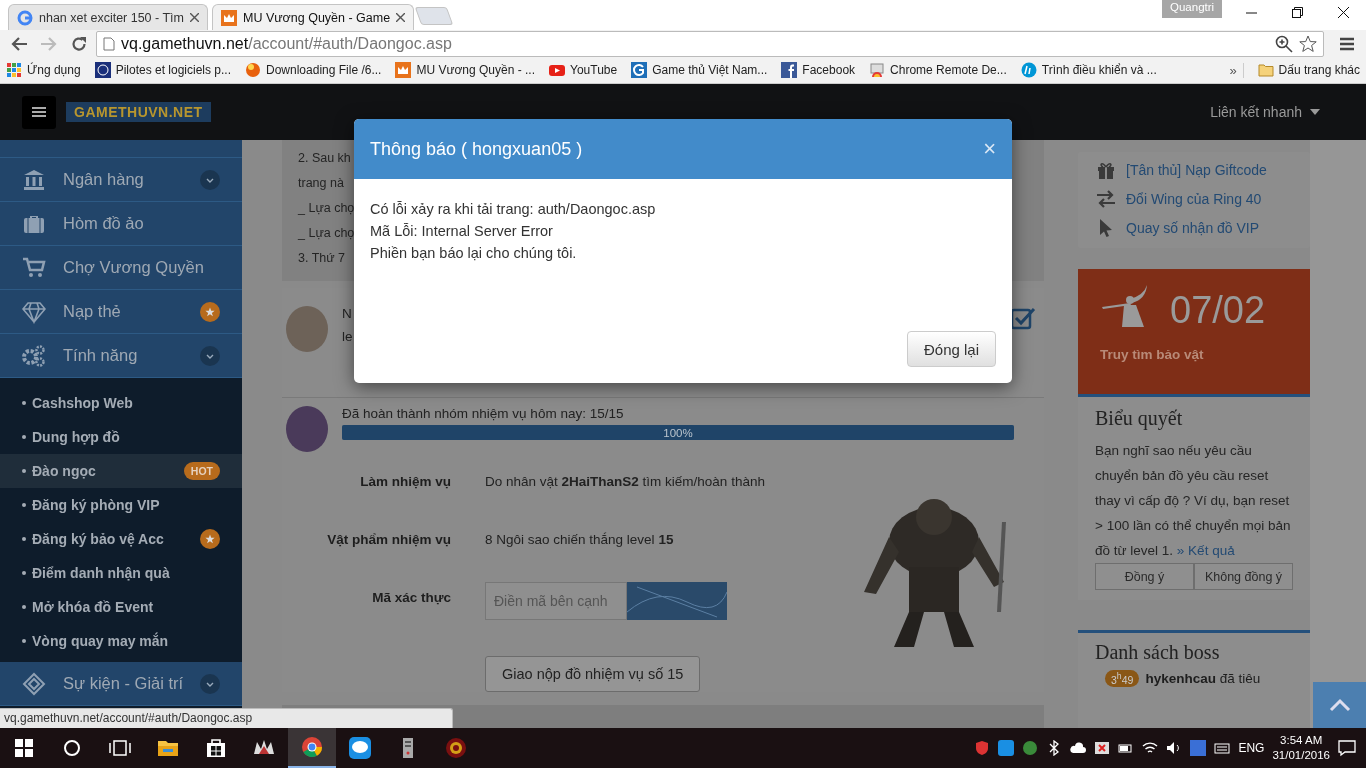  Describe the element at coordinates (583, 70) in the screenshot. I see `bookmark-link: YouTube` at that location.